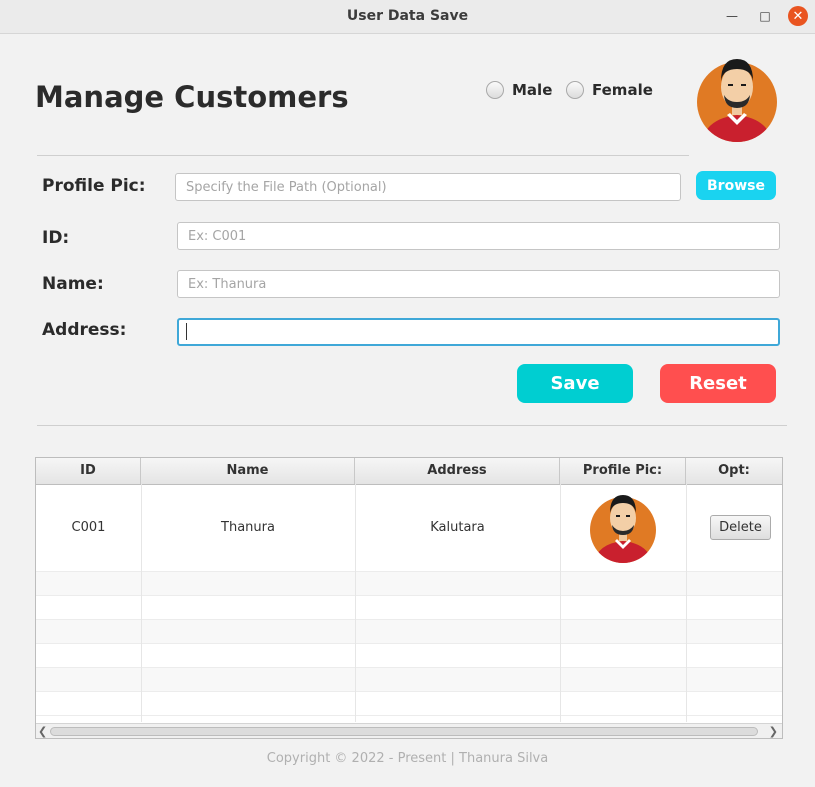 The image size is (815, 787). I want to click on delete-button: Delete, so click(740, 527).